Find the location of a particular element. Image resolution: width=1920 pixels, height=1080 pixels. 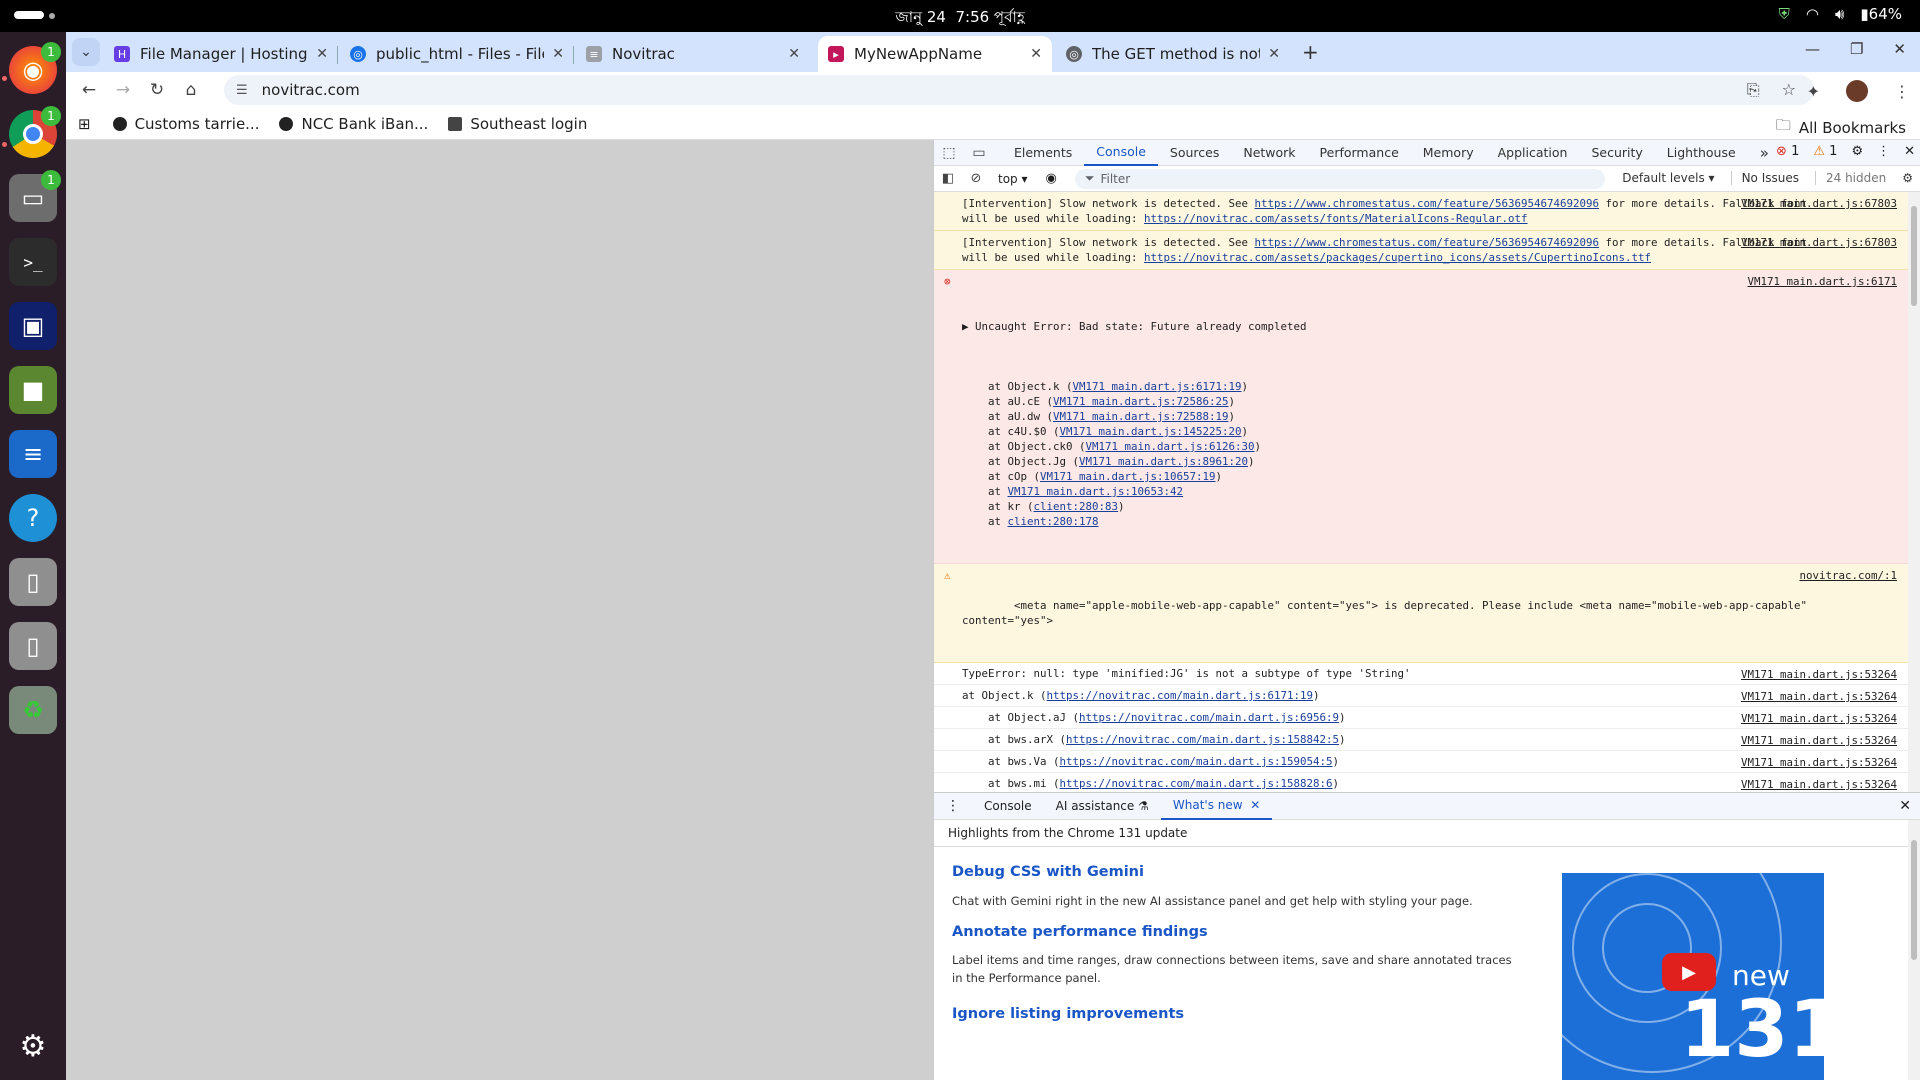

feature-title-gemini: Debug CSS with Gemini is located at coordinates (1048, 872).